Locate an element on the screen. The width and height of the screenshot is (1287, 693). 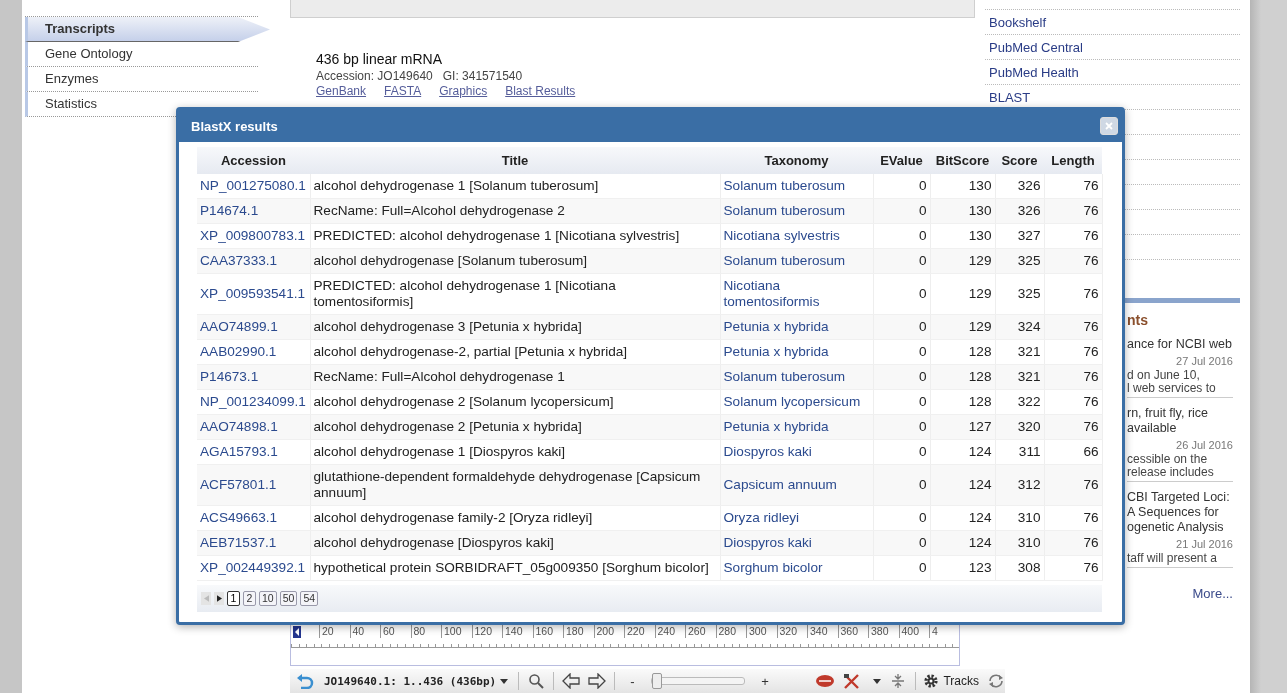
title-cell: alcohol dehydrogenase 1 [Solanum tuberosum] is located at coordinates (456, 185).